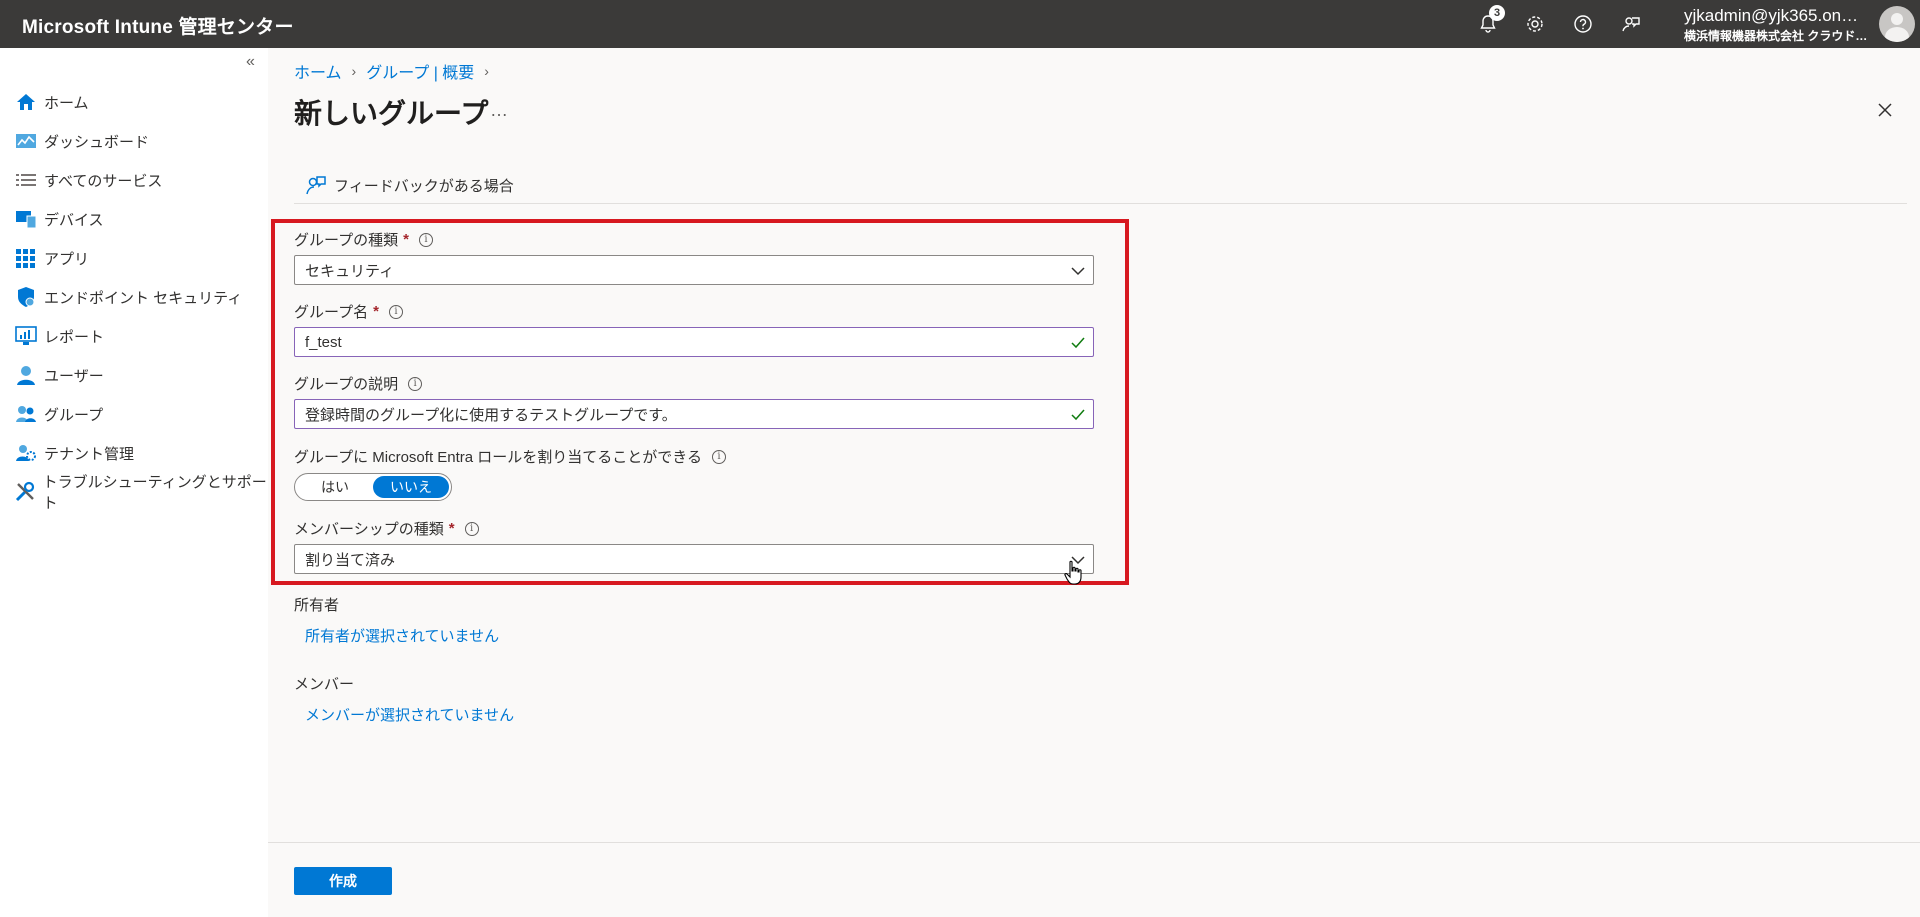 This screenshot has width=1920, height=917. I want to click on feedback-link: フィードバックがある場合, so click(409, 185).